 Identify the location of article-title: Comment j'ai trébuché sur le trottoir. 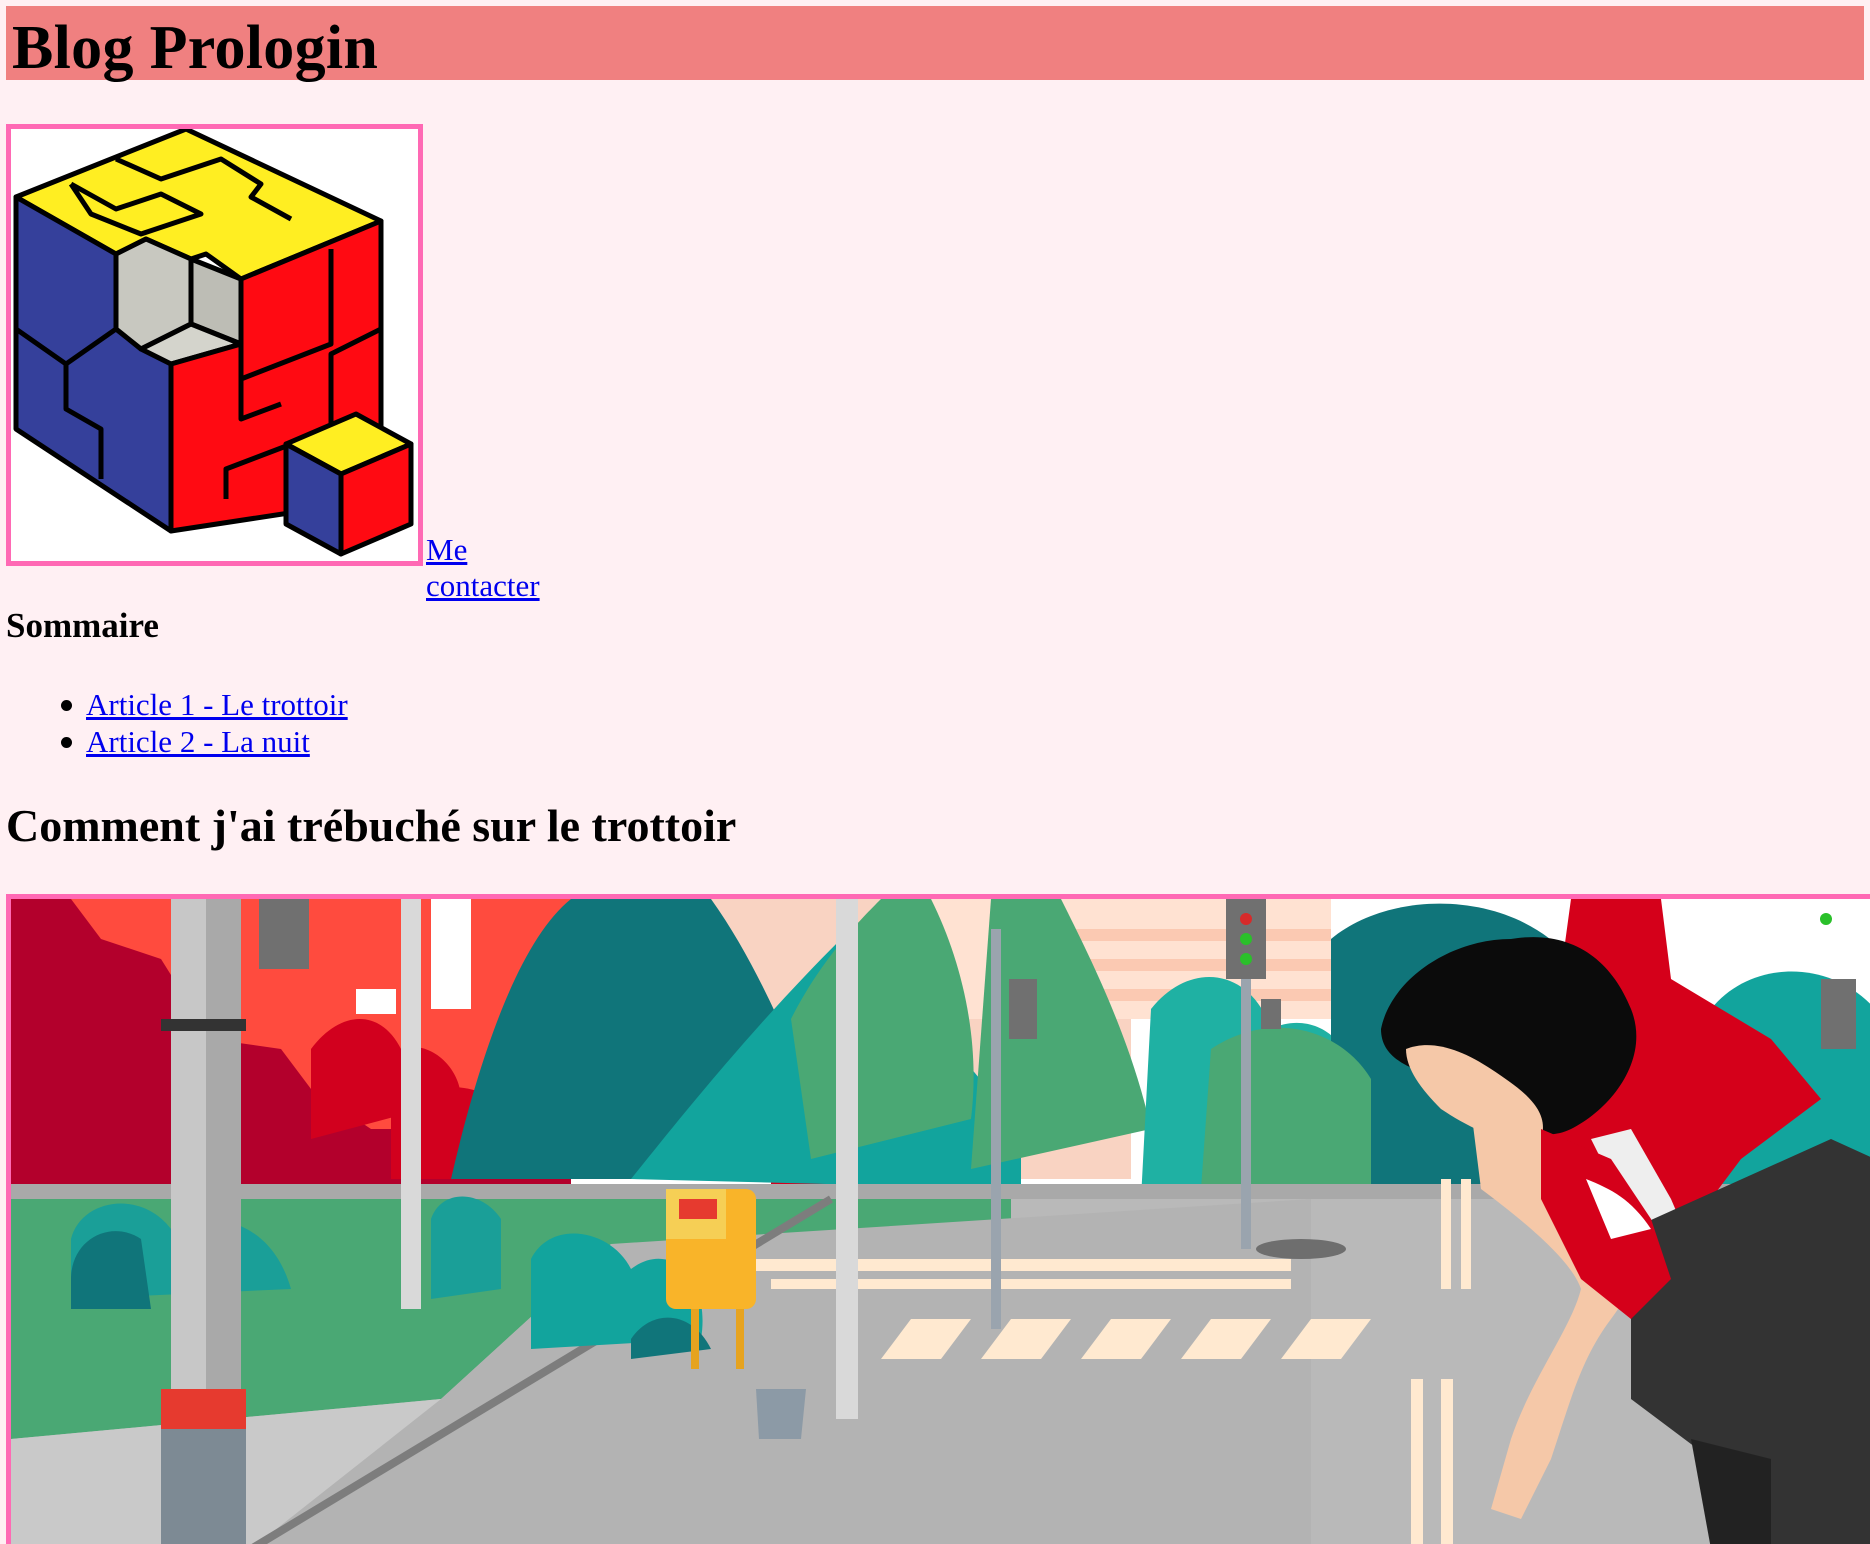
(371, 825).